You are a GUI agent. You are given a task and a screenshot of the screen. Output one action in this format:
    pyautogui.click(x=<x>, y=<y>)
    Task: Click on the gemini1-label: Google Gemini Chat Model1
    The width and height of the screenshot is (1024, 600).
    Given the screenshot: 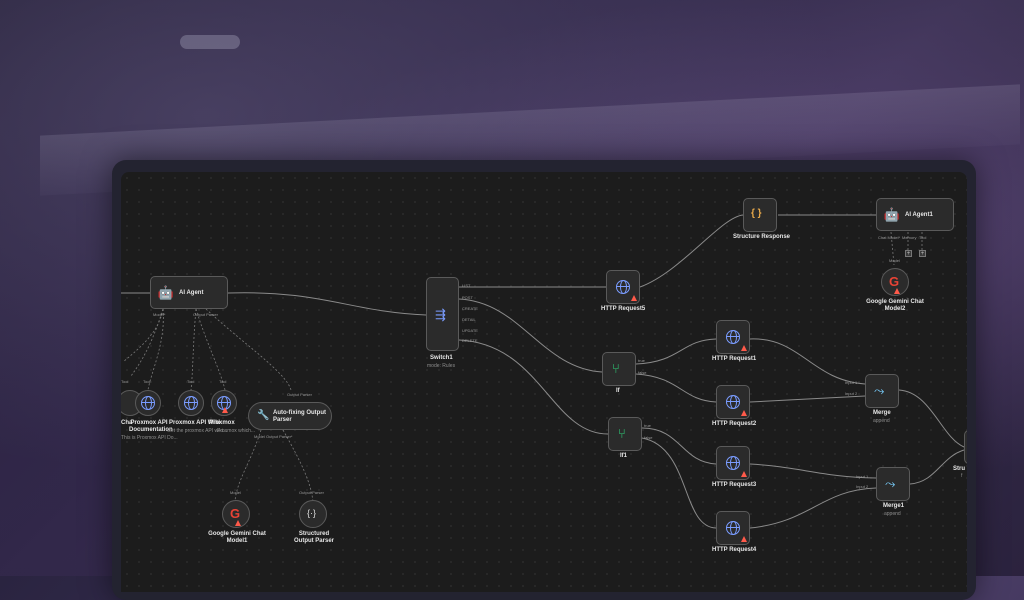 What is the action you would take?
    pyautogui.click(x=237, y=537)
    